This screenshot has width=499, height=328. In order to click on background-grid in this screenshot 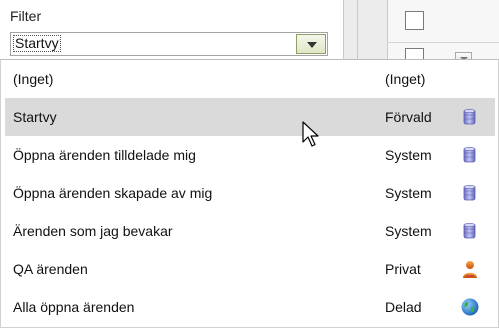, I will do `click(421, 33)`.